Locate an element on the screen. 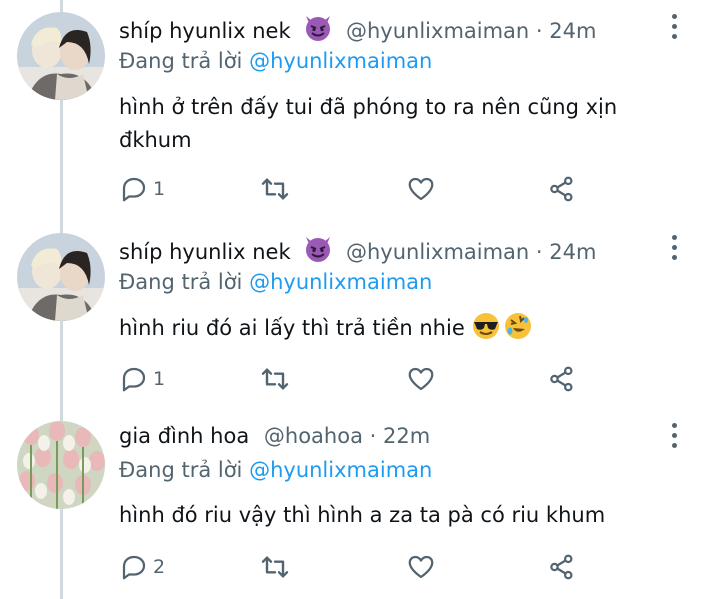 The image size is (720, 599). tweet-actions: 2 is located at coordinates (354, 567).